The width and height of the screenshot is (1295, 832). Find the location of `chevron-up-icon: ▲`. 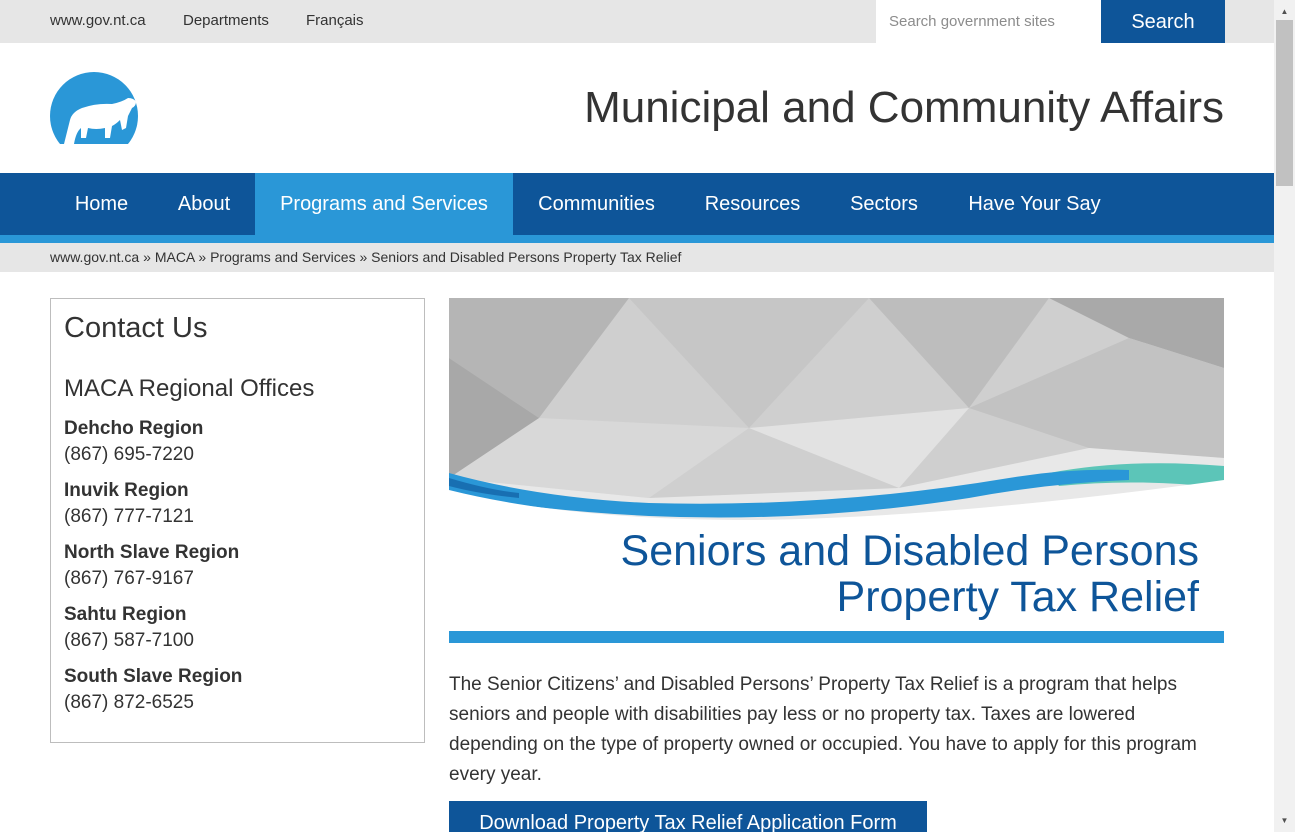

chevron-up-icon: ▲ is located at coordinates (1284, 11).